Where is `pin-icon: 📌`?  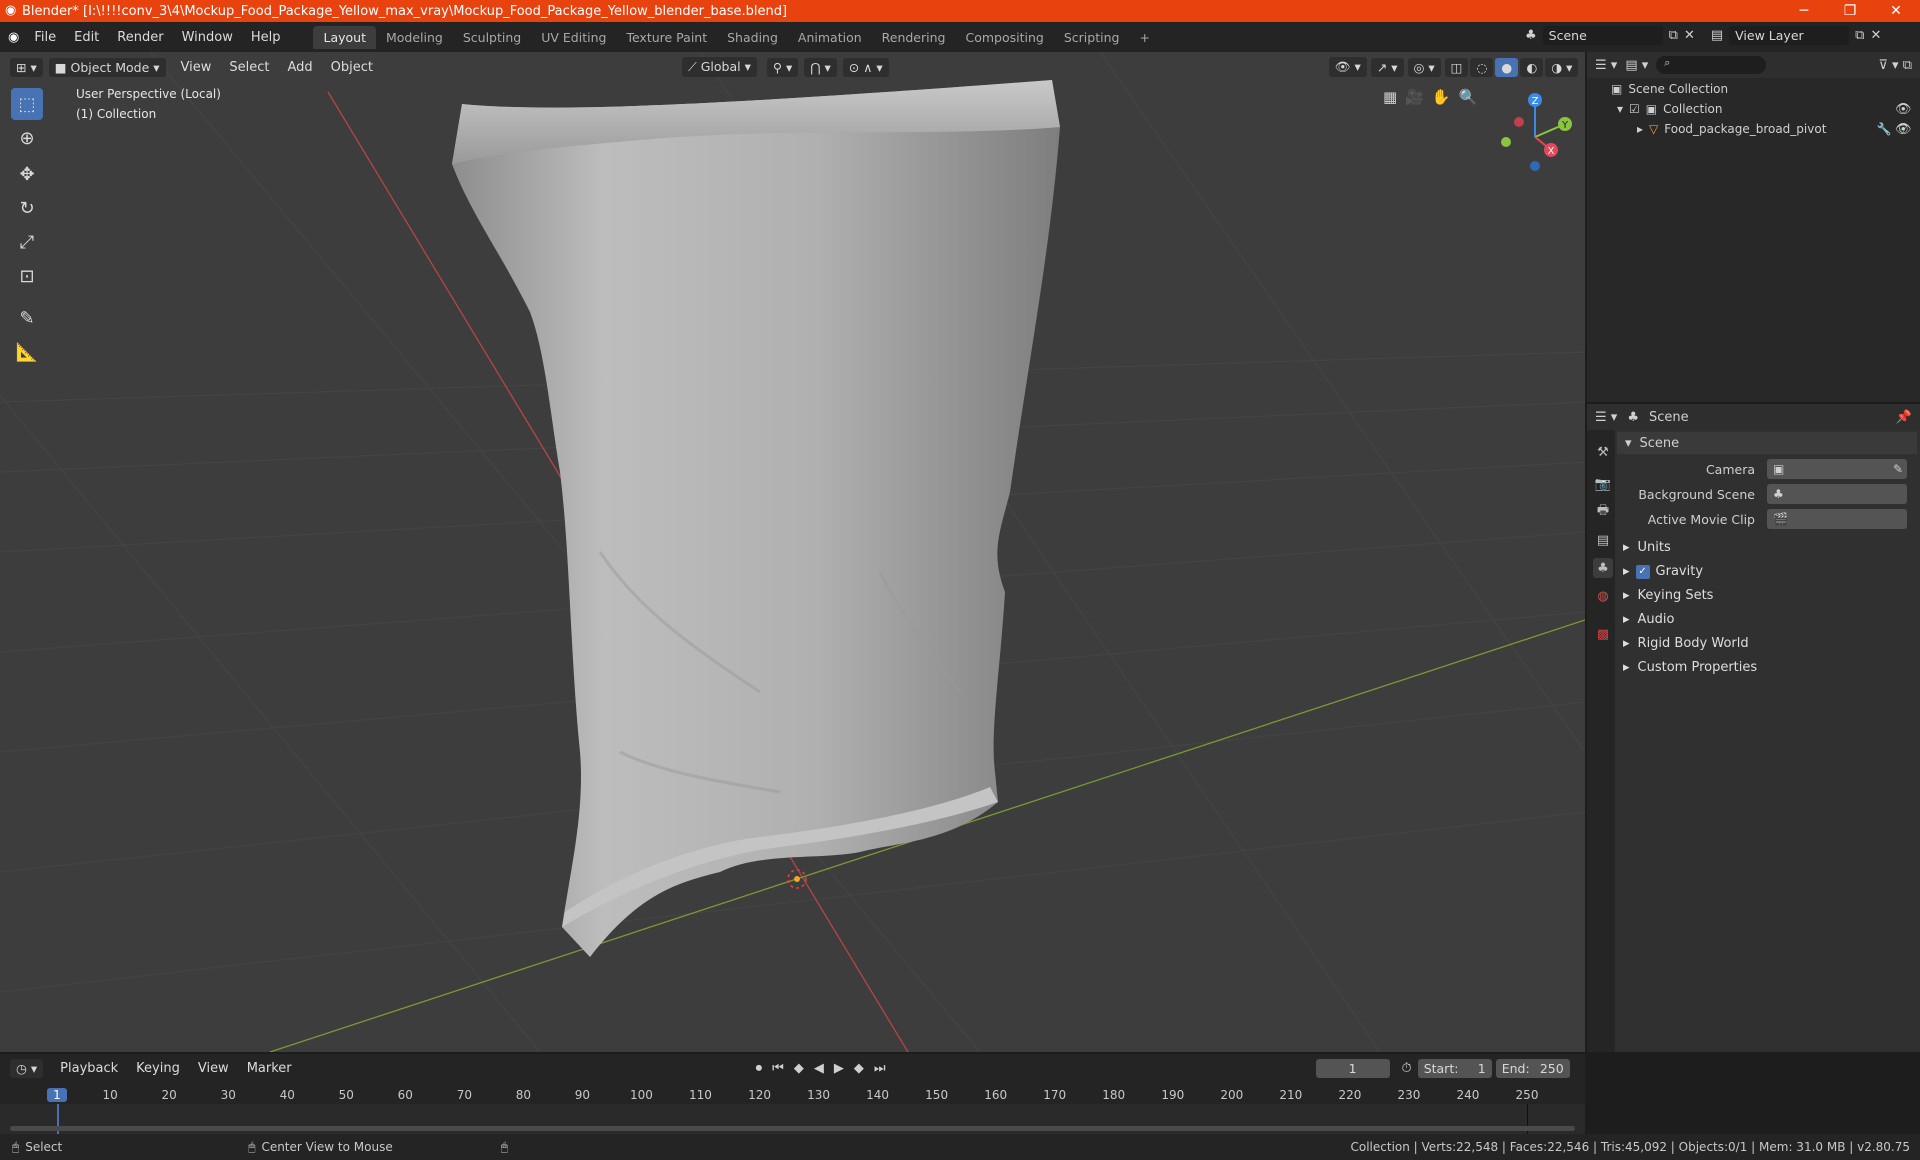
pin-icon: 📌 is located at coordinates (1904, 417).